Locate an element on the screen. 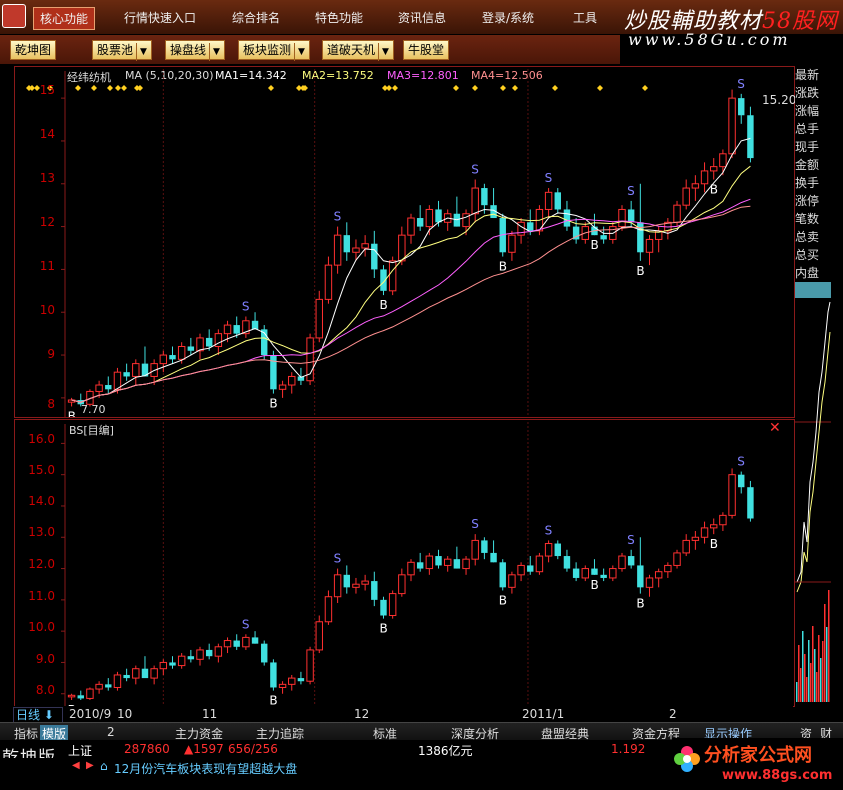  field-total-volume: 总手 is located at coordinates (813, 129).